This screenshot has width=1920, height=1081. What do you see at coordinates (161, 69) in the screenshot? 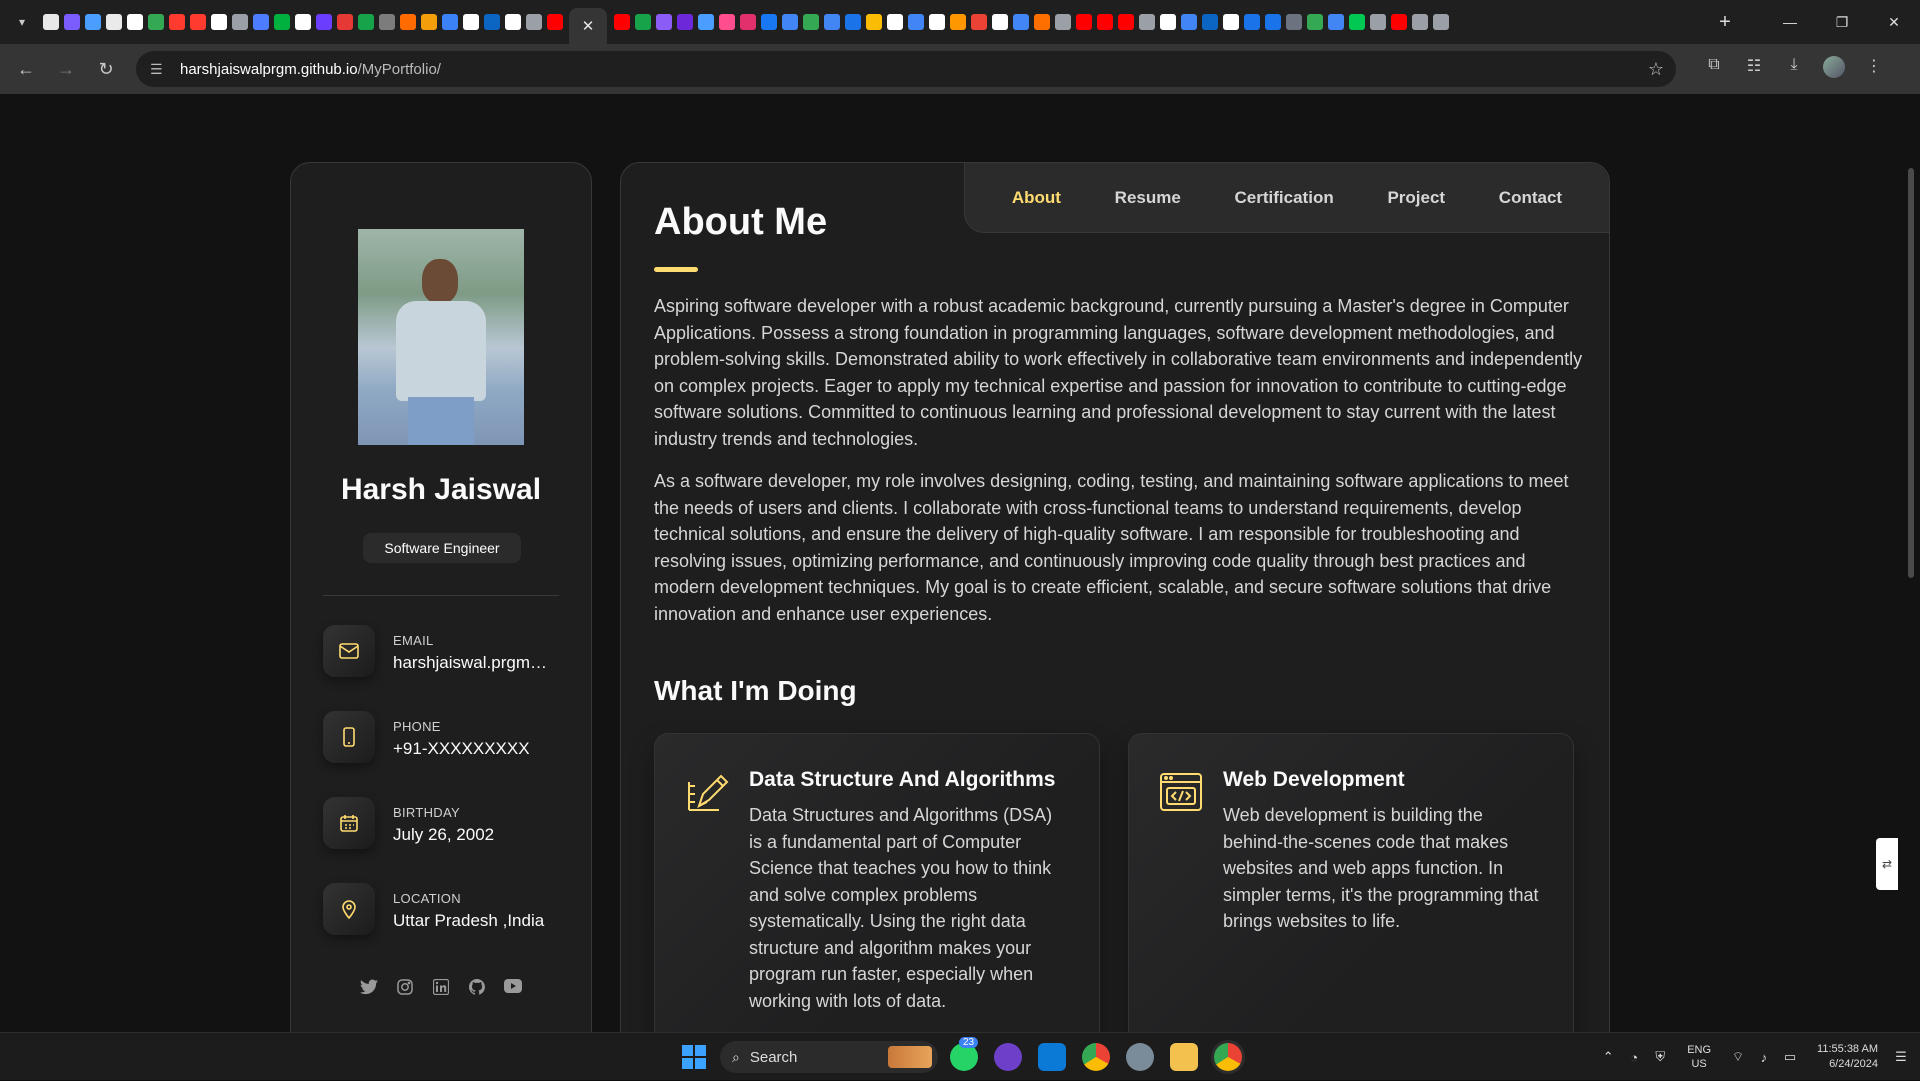
I see `site-info-icon: ☰` at bounding box center [161, 69].